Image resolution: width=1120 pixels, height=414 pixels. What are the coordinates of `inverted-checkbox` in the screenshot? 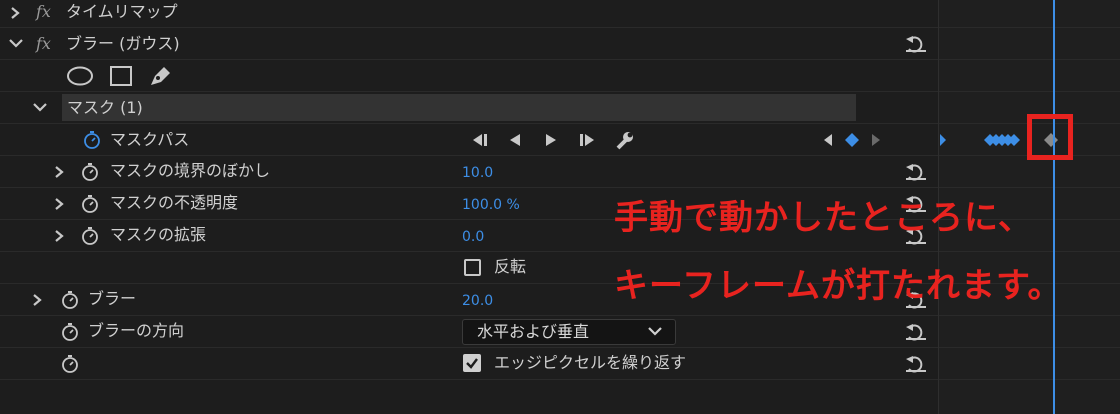 It's located at (472, 267).